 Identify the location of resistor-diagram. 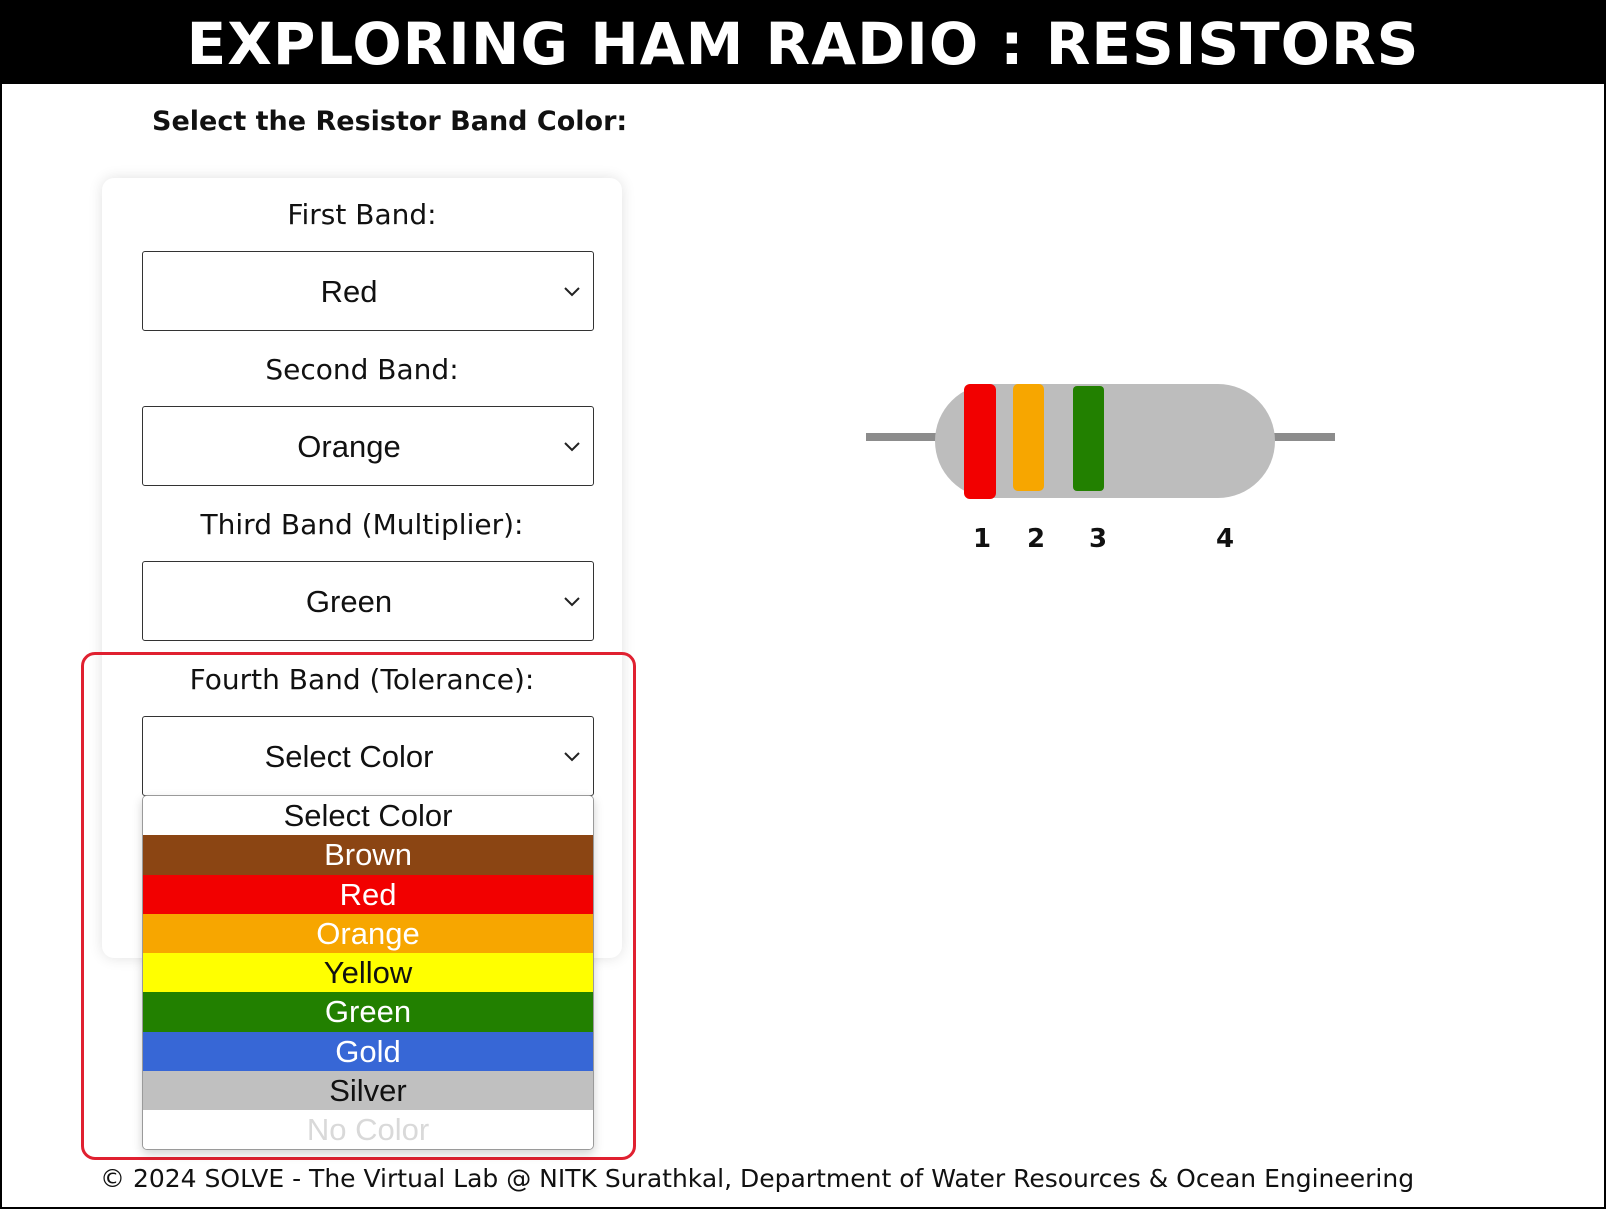
(1100, 441).